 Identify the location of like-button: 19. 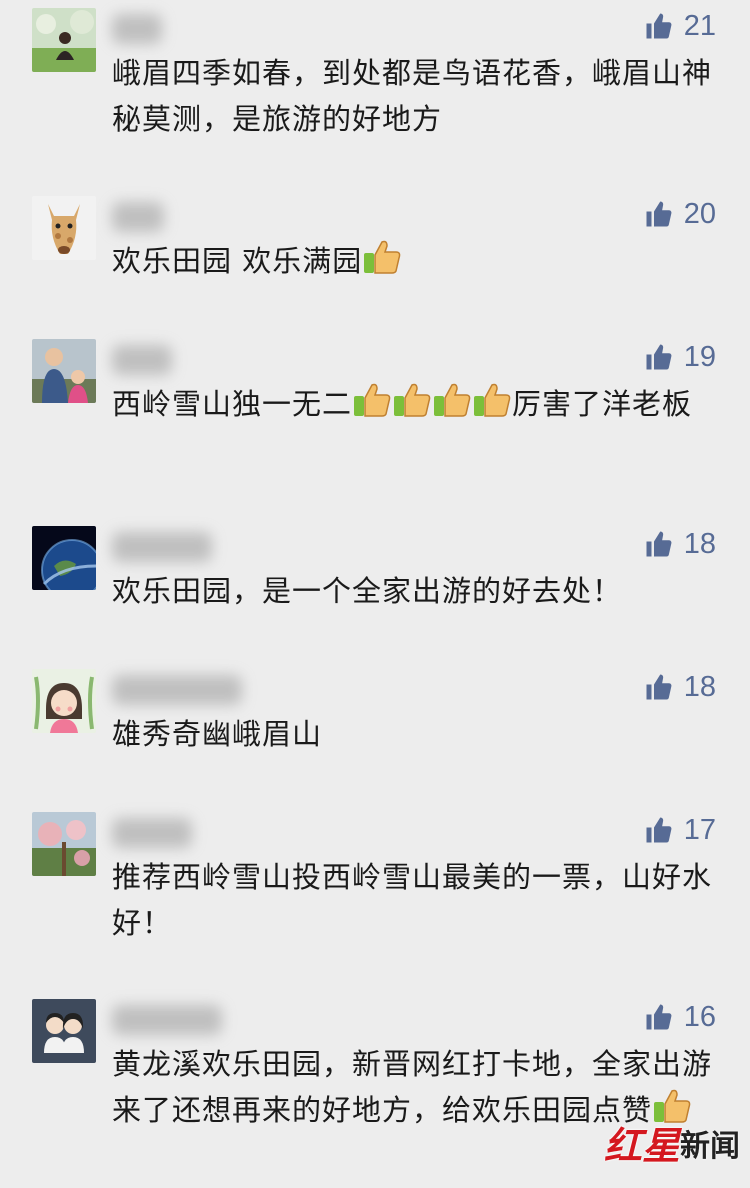
(680, 357).